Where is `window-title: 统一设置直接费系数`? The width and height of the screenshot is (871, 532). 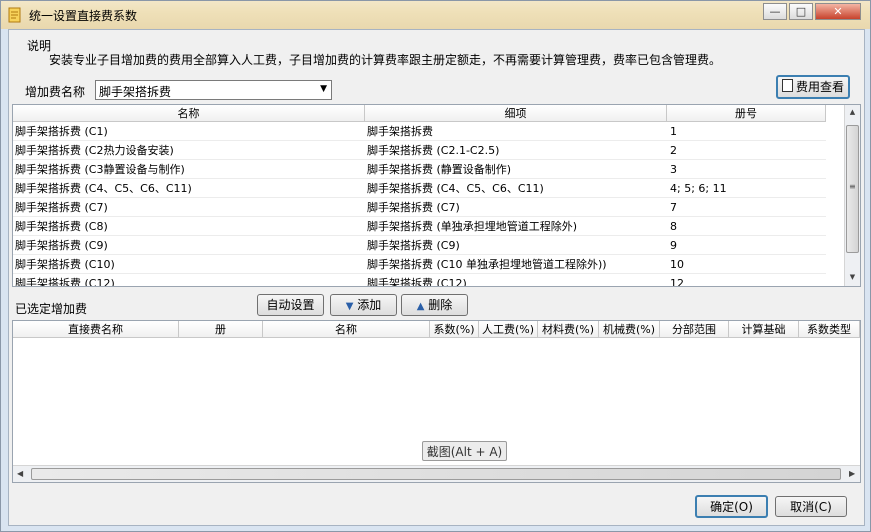
window-title: 统一设置直接费系数 is located at coordinates (83, 16).